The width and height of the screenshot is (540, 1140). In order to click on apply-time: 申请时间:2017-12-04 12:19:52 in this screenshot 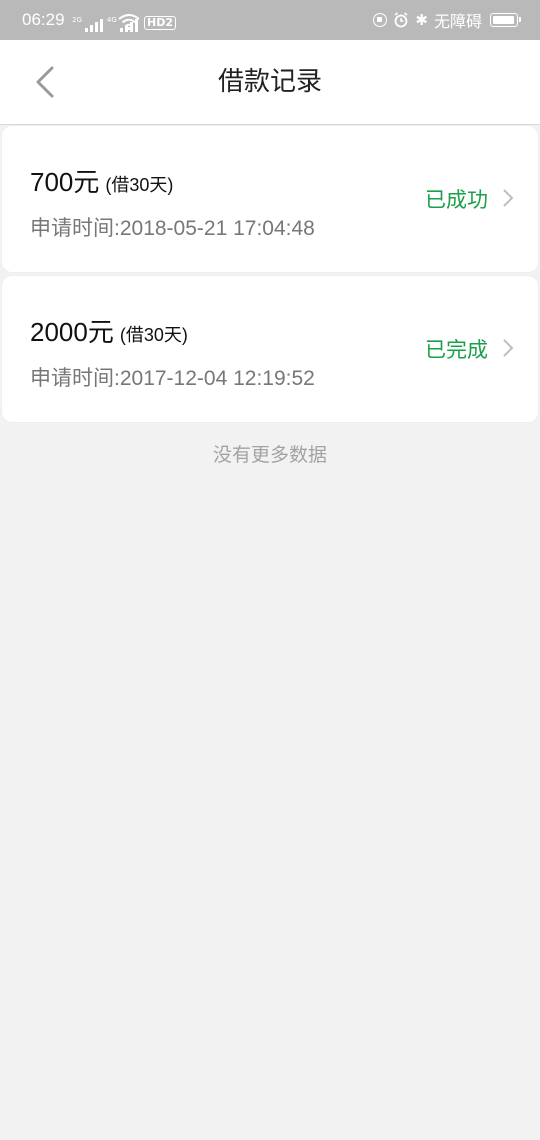, I will do `click(172, 378)`.